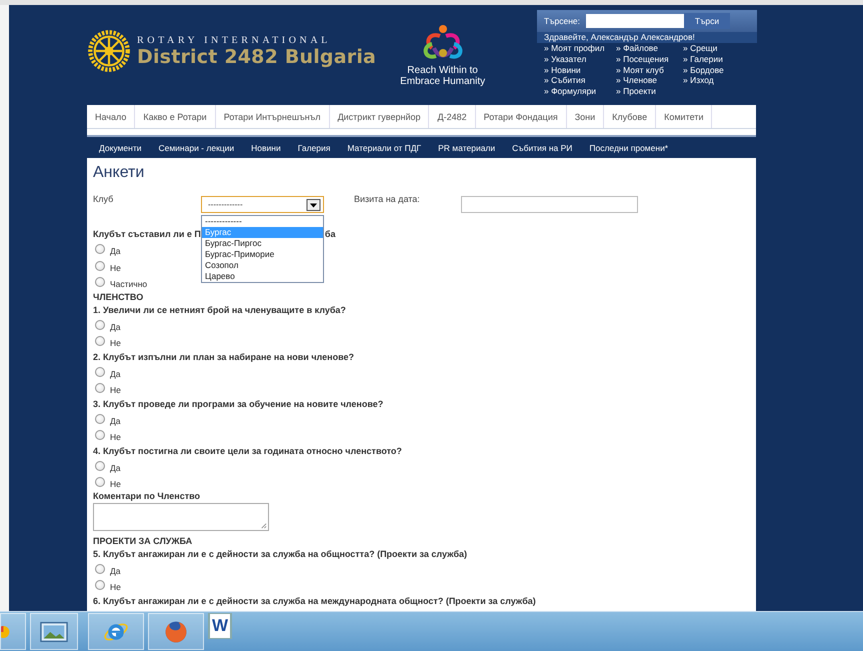 The image size is (863, 651). I want to click on dropdown-option: -------------, so click(262, 221).